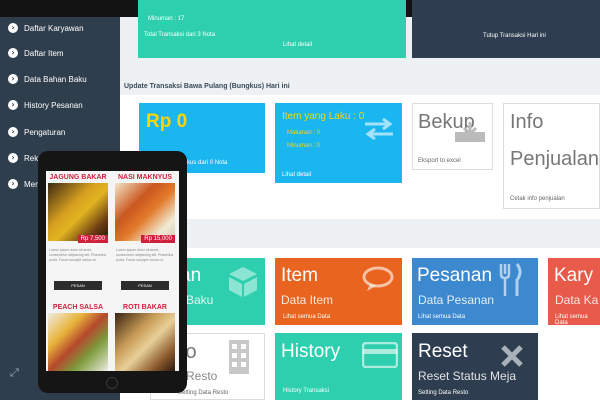 This screenshot has width=600, height=400. What do you see at coordinates (323, 116) in the screenshot?
I see `item-laku-title: Item yang Laku : 0` at bounding box center [323, 116].